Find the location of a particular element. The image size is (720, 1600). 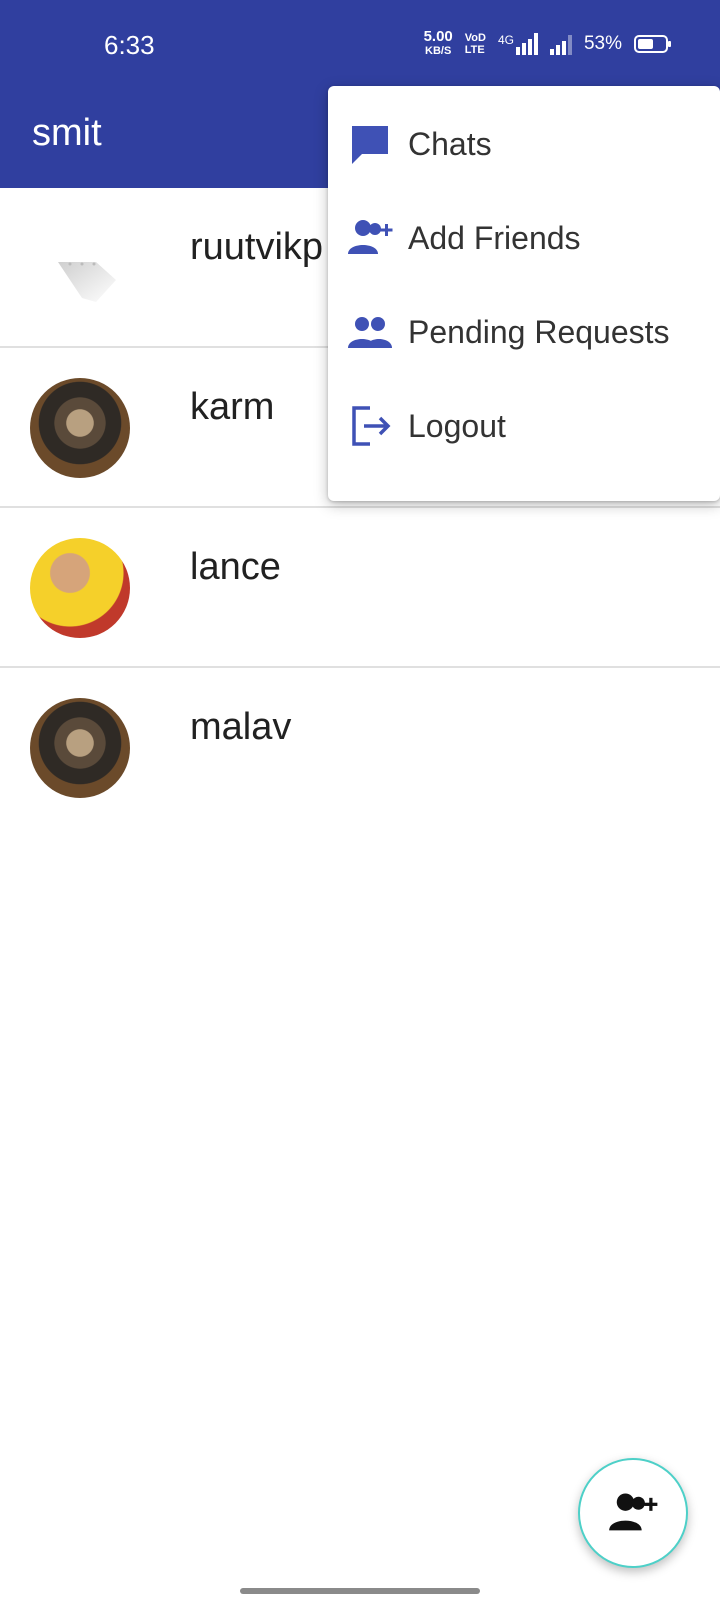

add-friend-fab is located at coordinates (633, 1513).